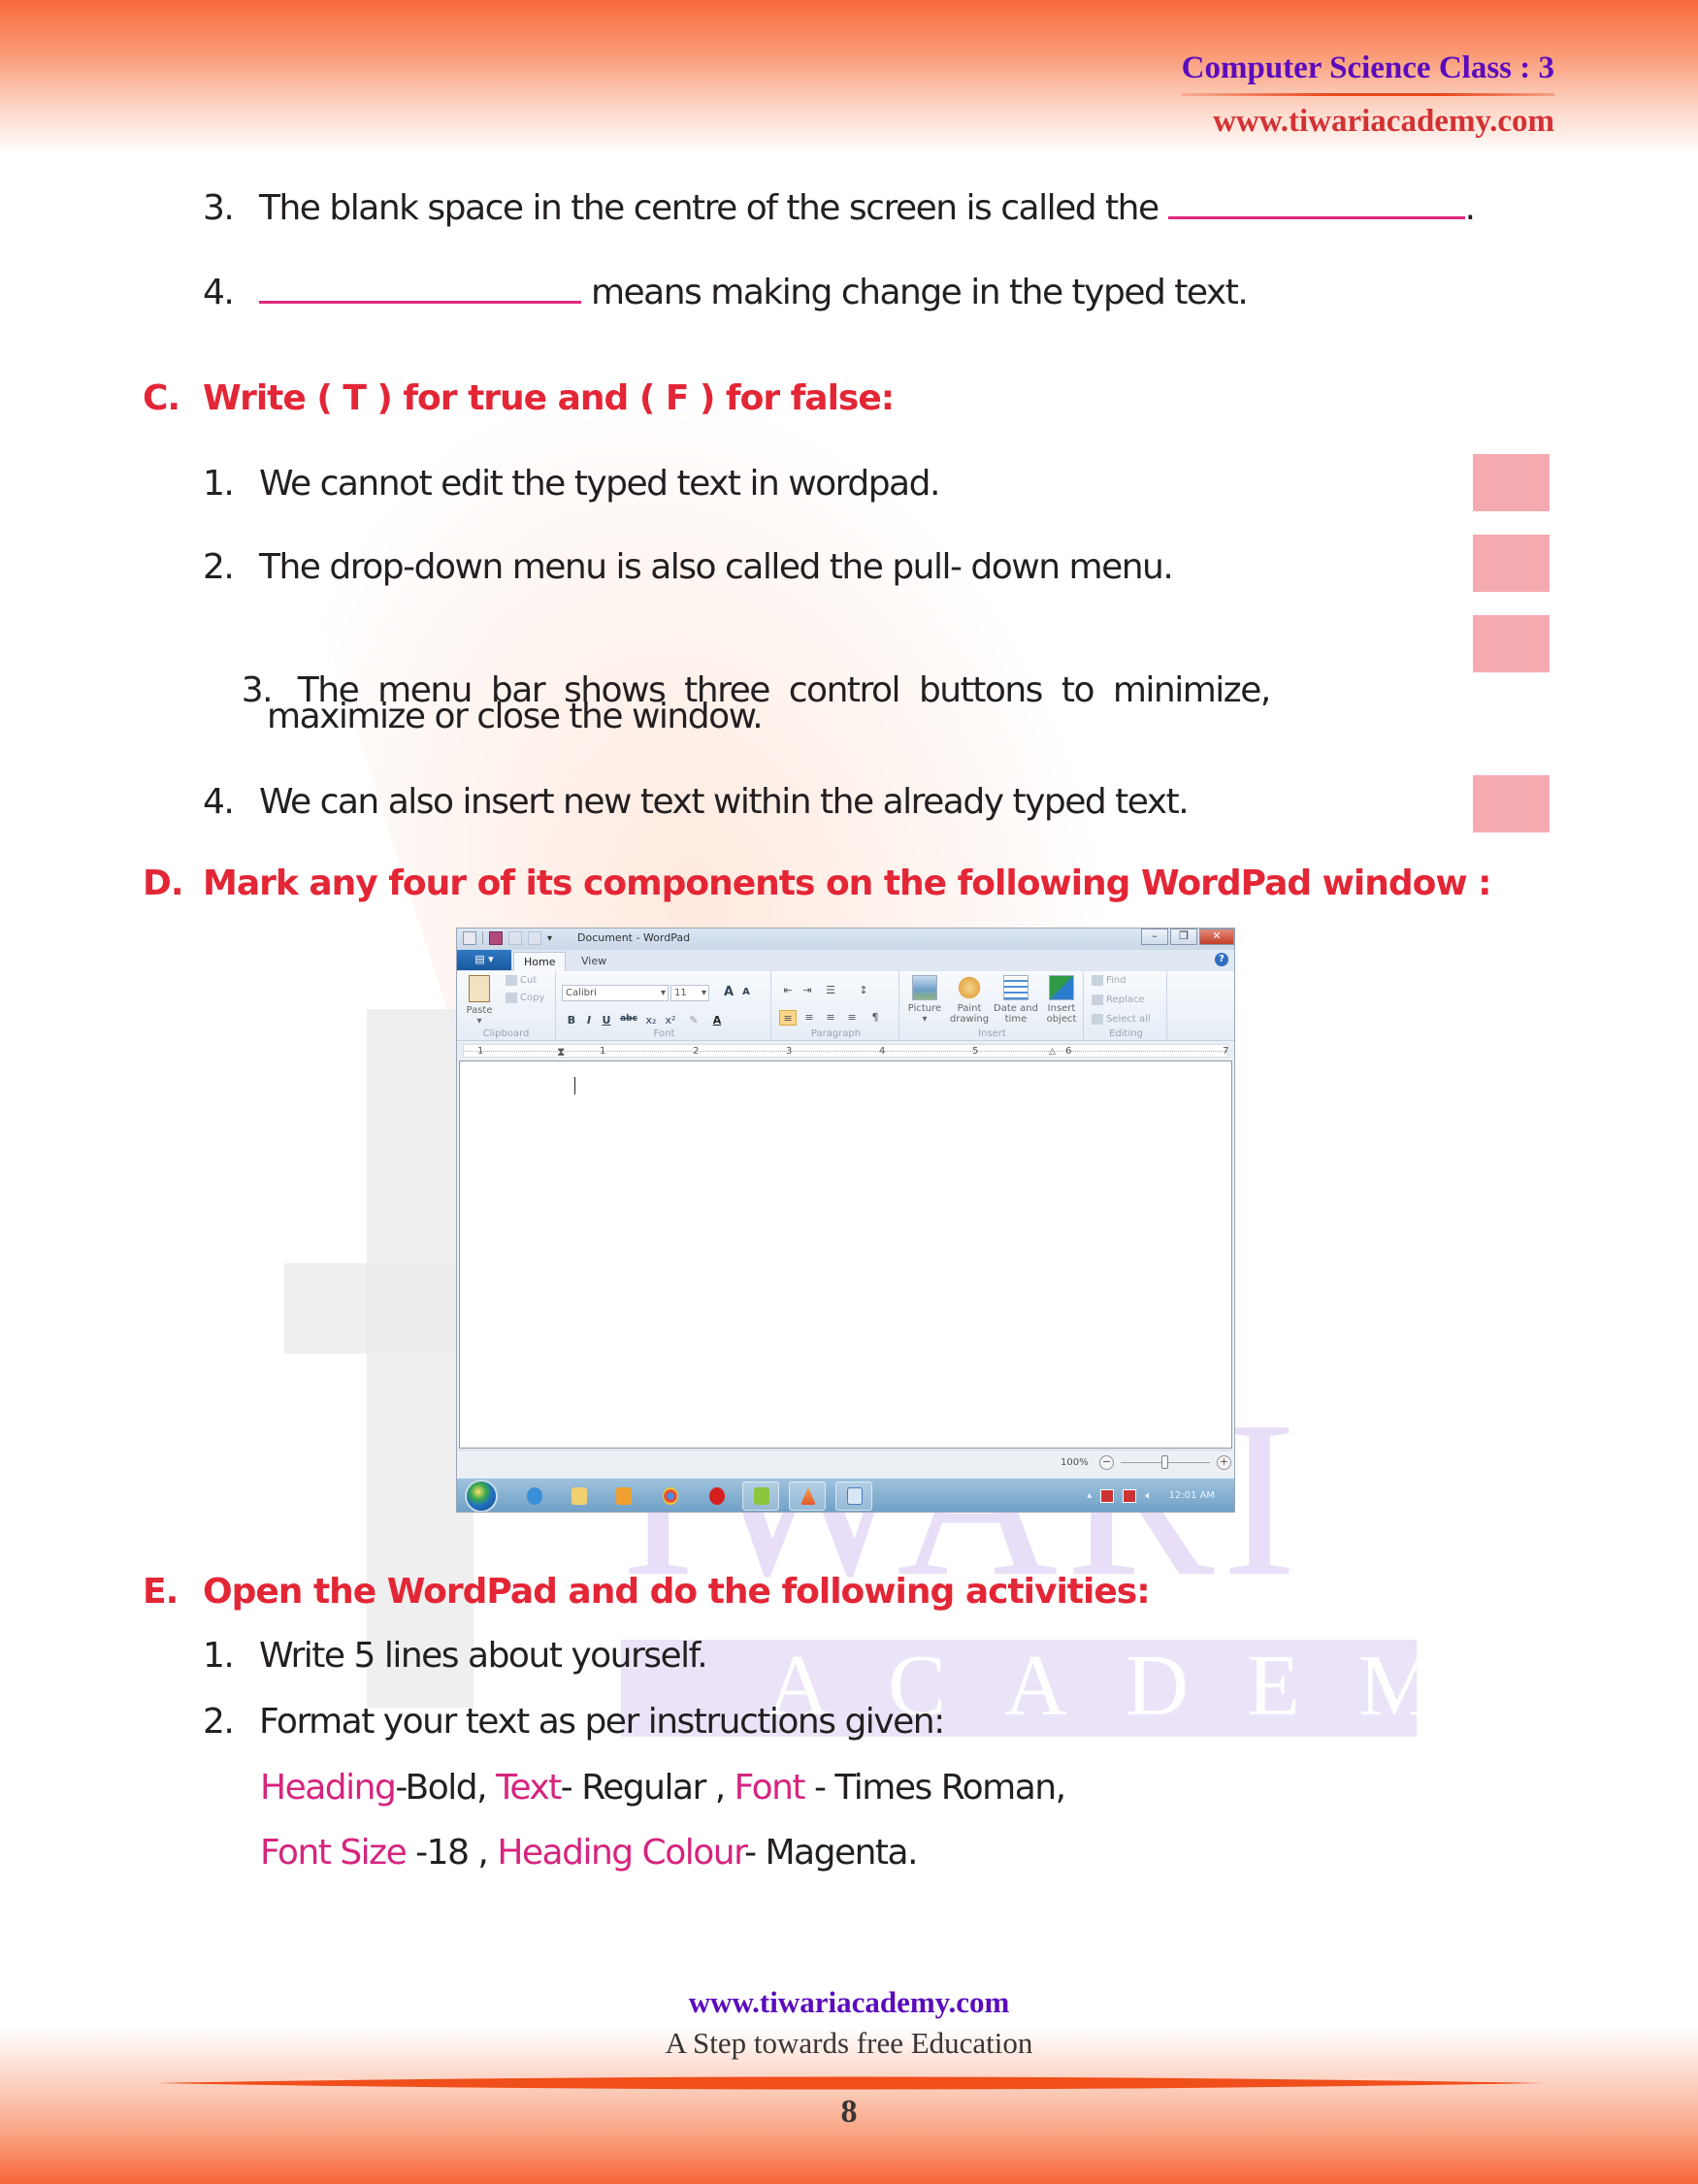  I want to click on document-editing-area, so click(845, 1254).